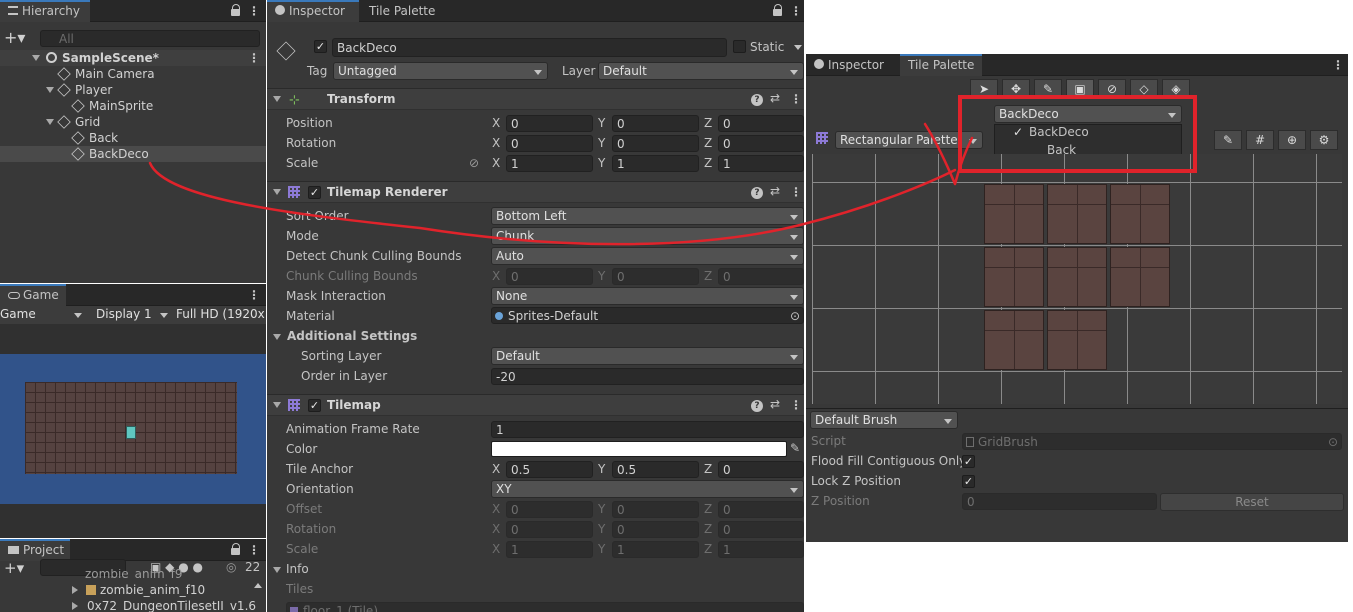 Image resolution: width=1353 pixels, height=612 pixels. What do you see at coordinates (561, 184) in the screenshot?
I see `annotation-arrow` at bounding box center [561, 184].